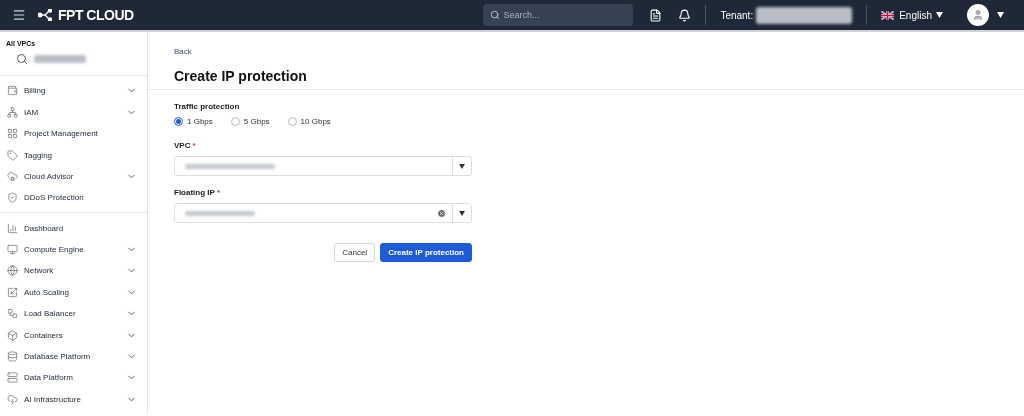 The height and width of the screenshot is (416, 1024). What do you see at coordinates (426, 252) in the screenshot?
I see `create-button: Create IP protection` at bounding box center [426, 252].